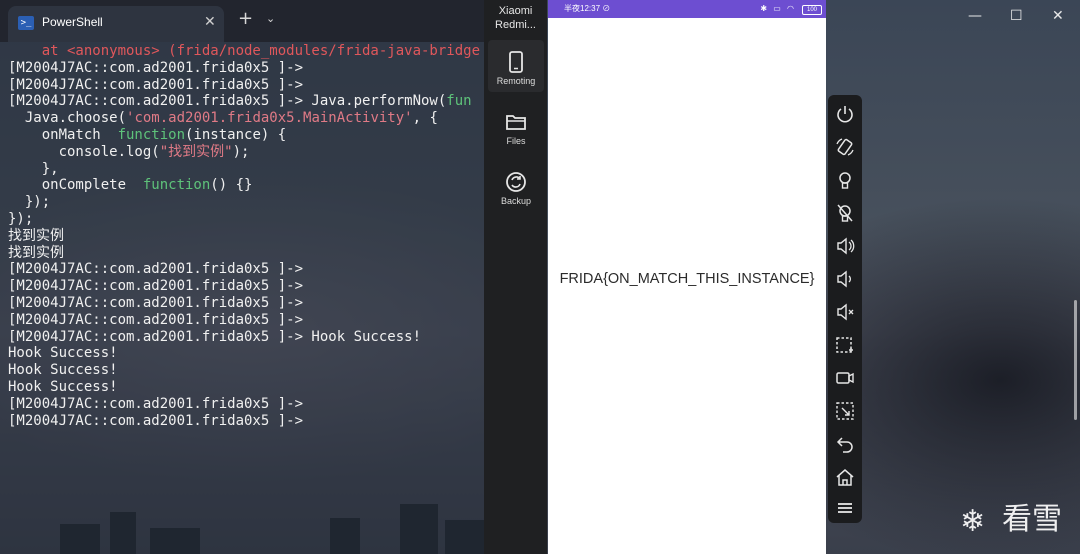  What do you see at coordinates (67, 118) in the screenshot?
I see `terminal-text-segment: Java.choose(` at bounding box center [67, 118].